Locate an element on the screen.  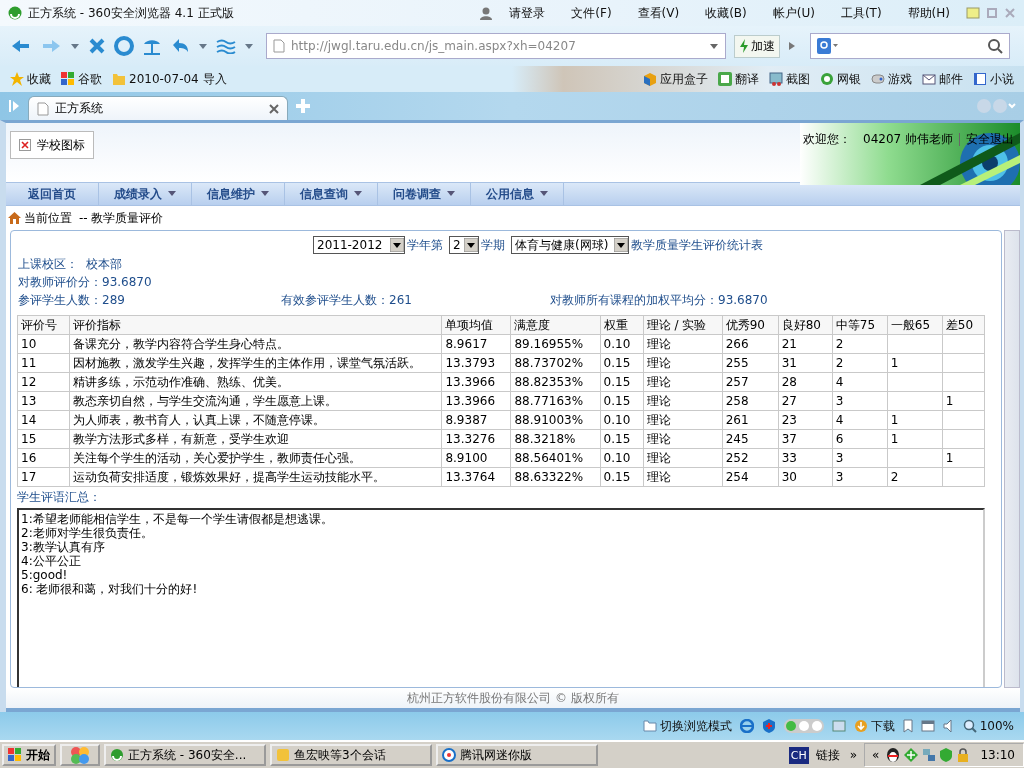
nav-menu-item: 成绩录入 is located at coordinates (145, 194).